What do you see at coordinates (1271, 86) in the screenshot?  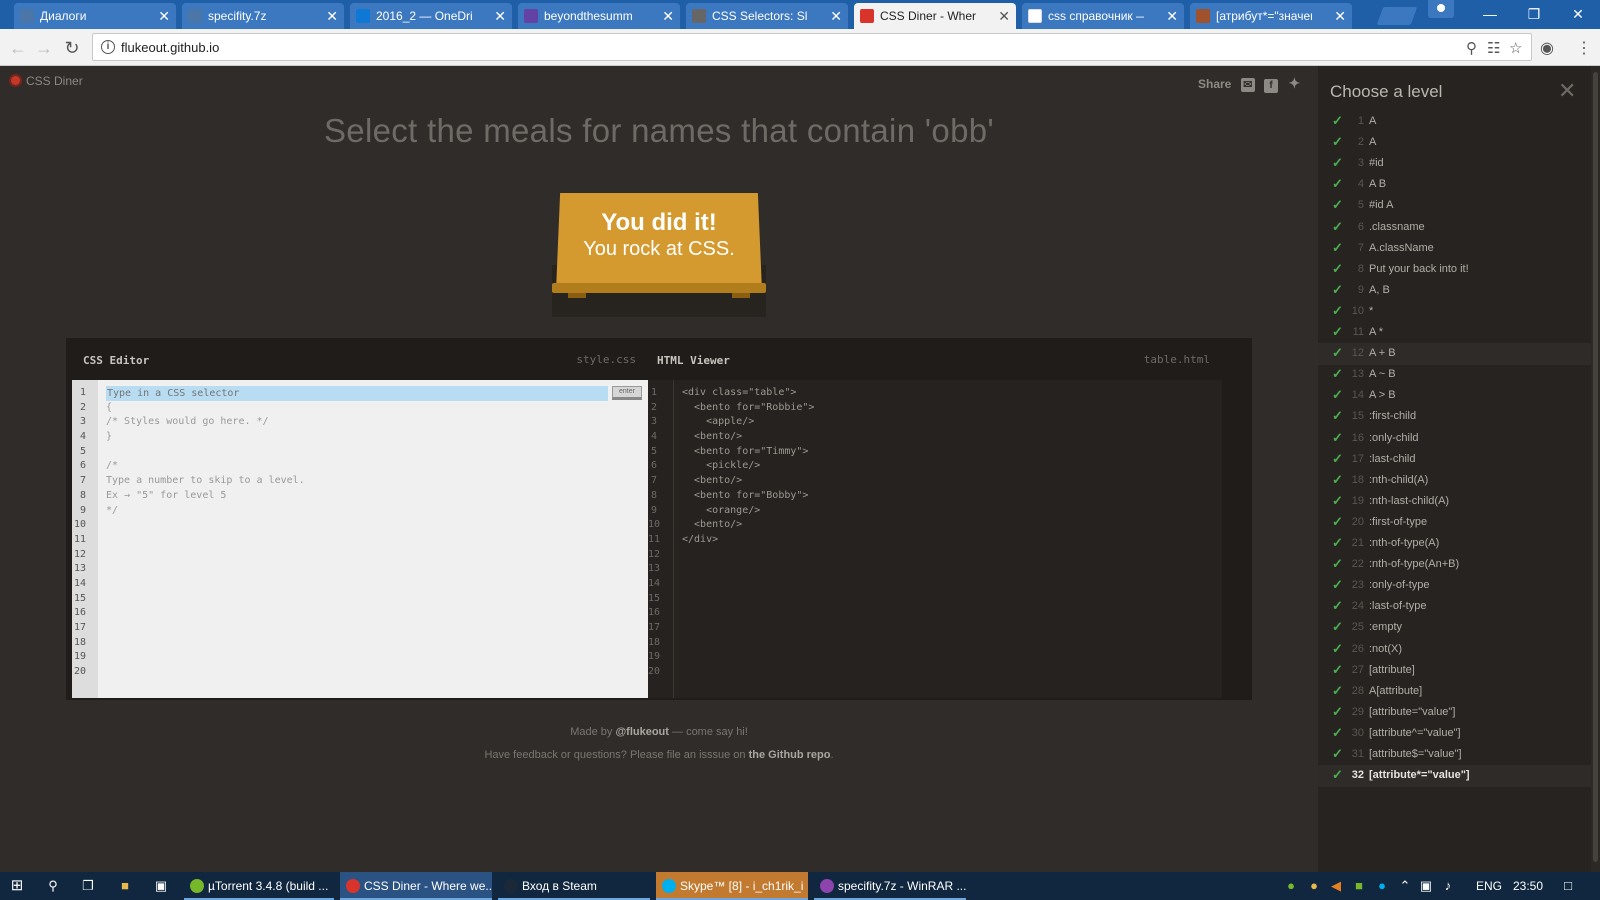 I see `facebook-icon: f` at bounding box center [1271, 86].